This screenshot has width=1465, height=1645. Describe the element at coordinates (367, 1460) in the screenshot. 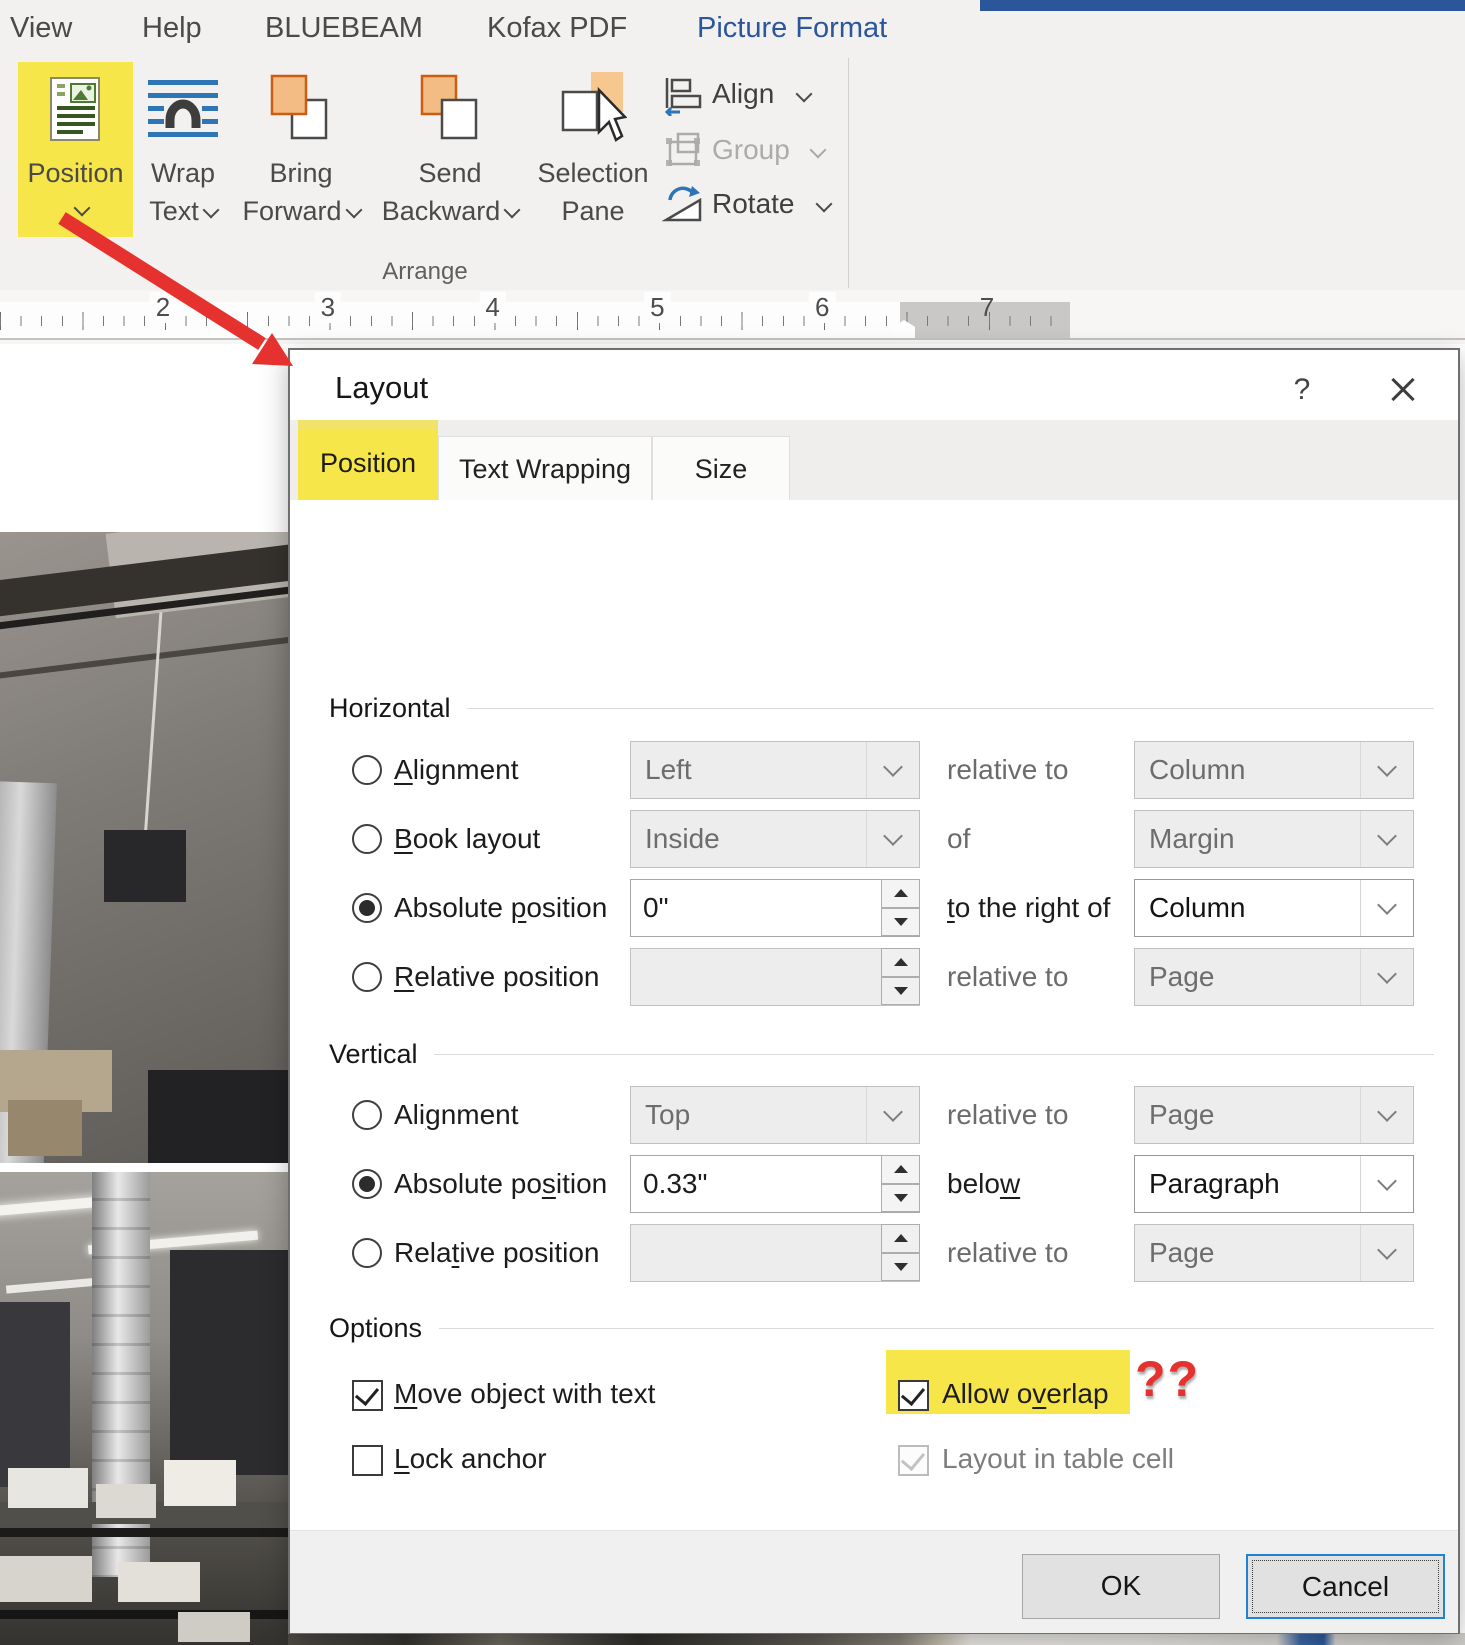

I see `checkbox-lock-anchor` at that location.